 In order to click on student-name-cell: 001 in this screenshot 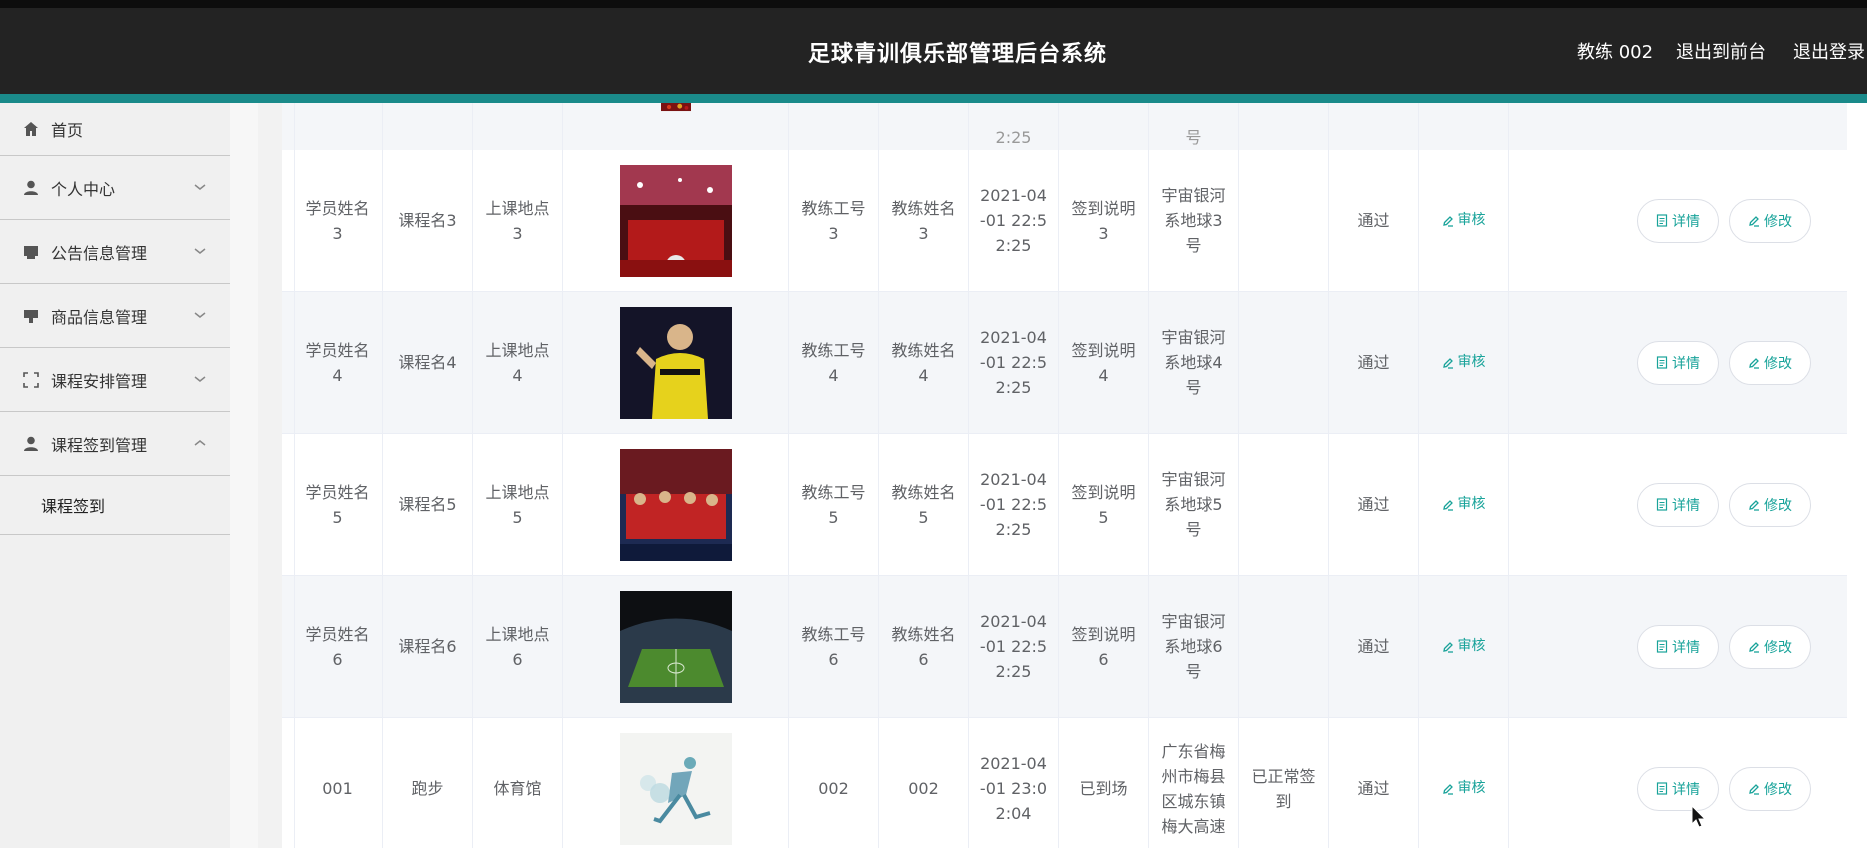, I will do `click(338, 783)`.